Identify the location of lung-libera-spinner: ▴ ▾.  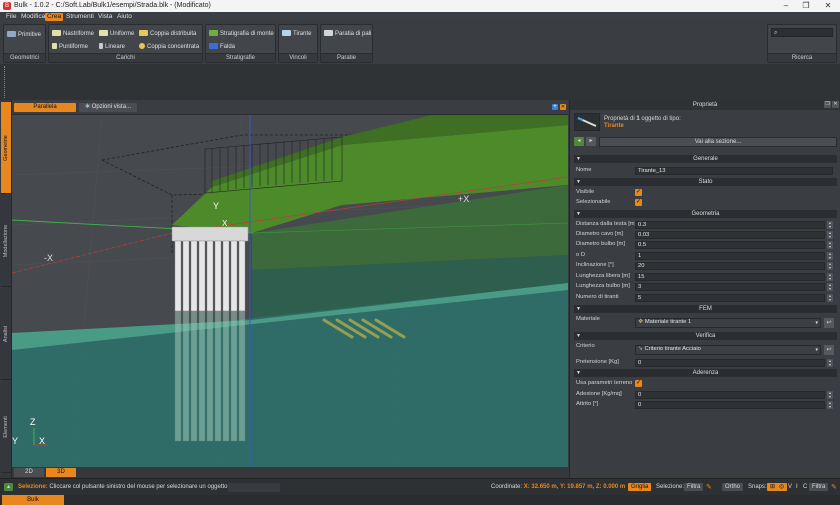
(830, 277).